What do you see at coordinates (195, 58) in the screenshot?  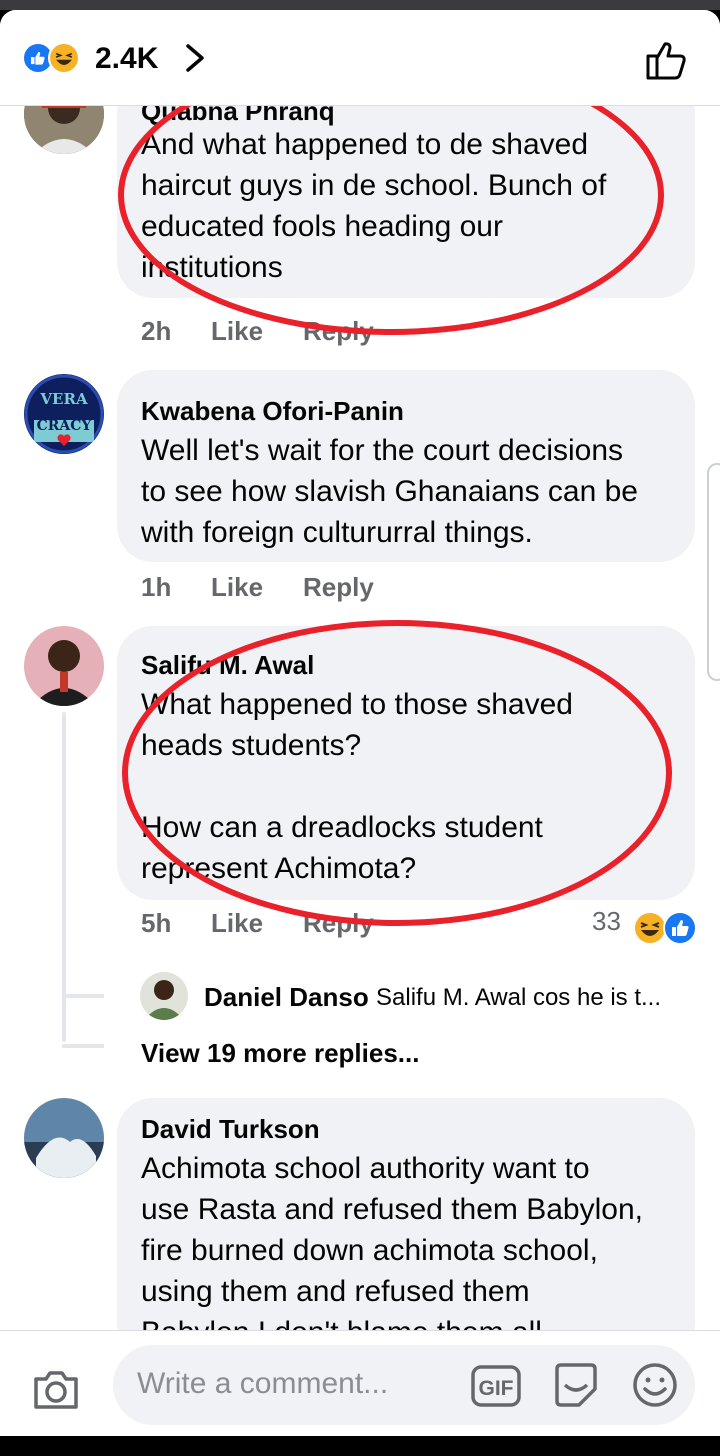 I see `chevron-right-icon` at bounding box center [195, 58].